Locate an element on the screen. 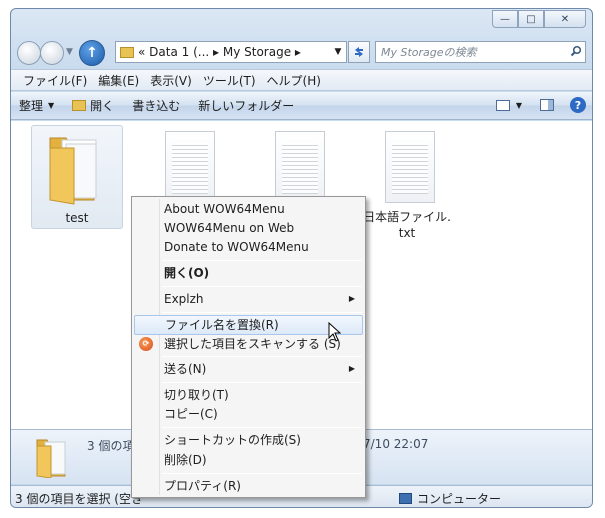  menu-bar: ファイル(F) 編集(E) 表示(V) ツール(T) ヘルプ(H) is located at coordinates (301, 80).